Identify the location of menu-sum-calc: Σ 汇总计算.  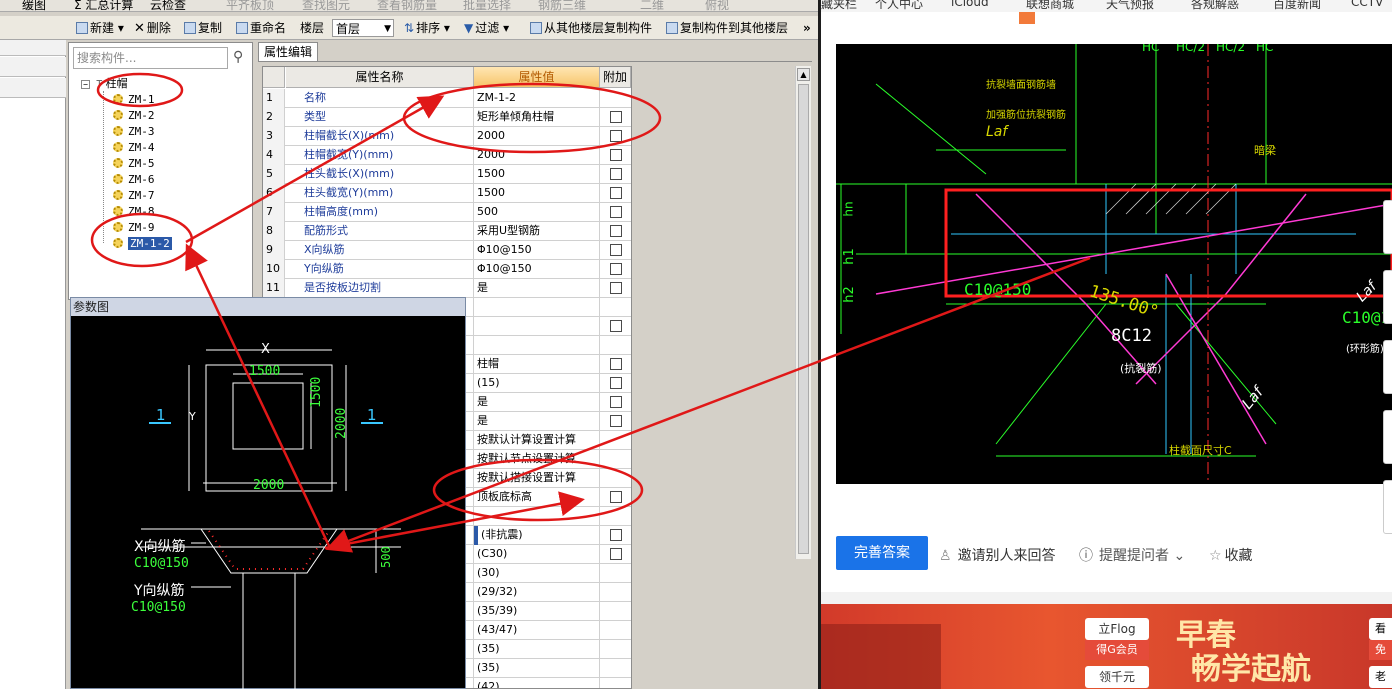
(103, 5).